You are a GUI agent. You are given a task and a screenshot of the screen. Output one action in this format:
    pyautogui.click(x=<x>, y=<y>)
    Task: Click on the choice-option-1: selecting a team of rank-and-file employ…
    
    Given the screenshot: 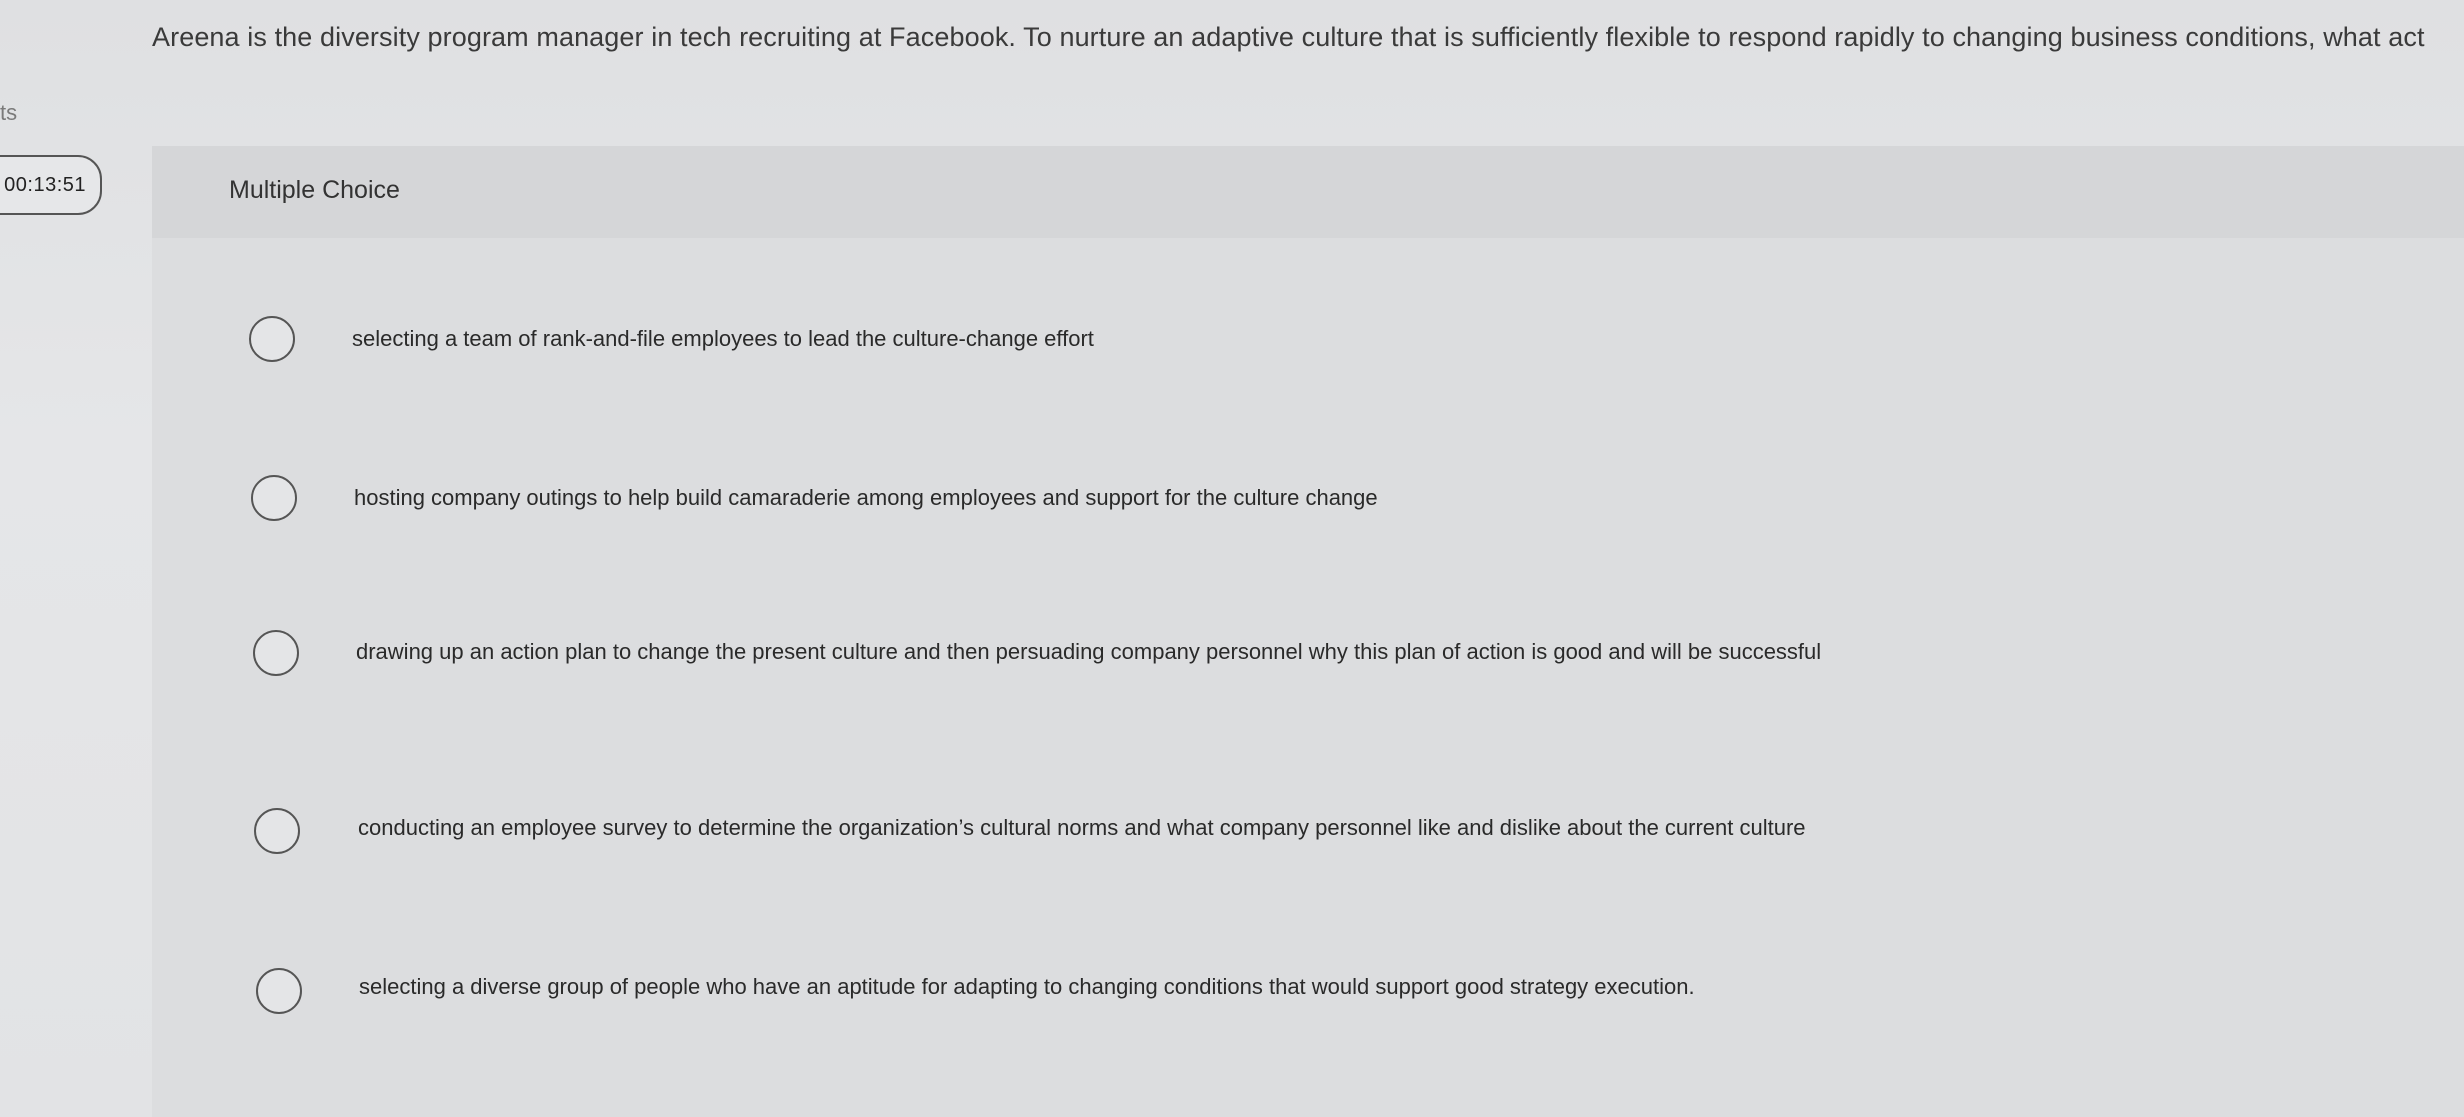 What is the action you would take?
    pyautogui.click(x=1308, y=397)
    